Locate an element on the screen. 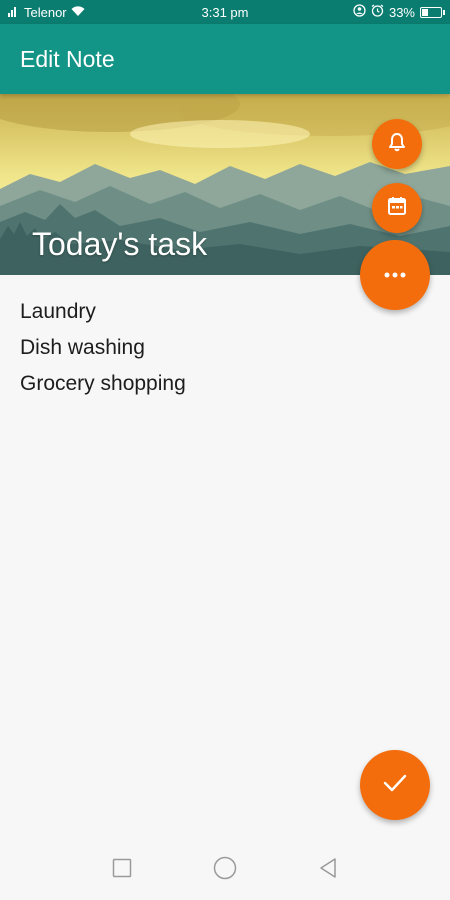  more-options-button is located at coordinates (395, 275).